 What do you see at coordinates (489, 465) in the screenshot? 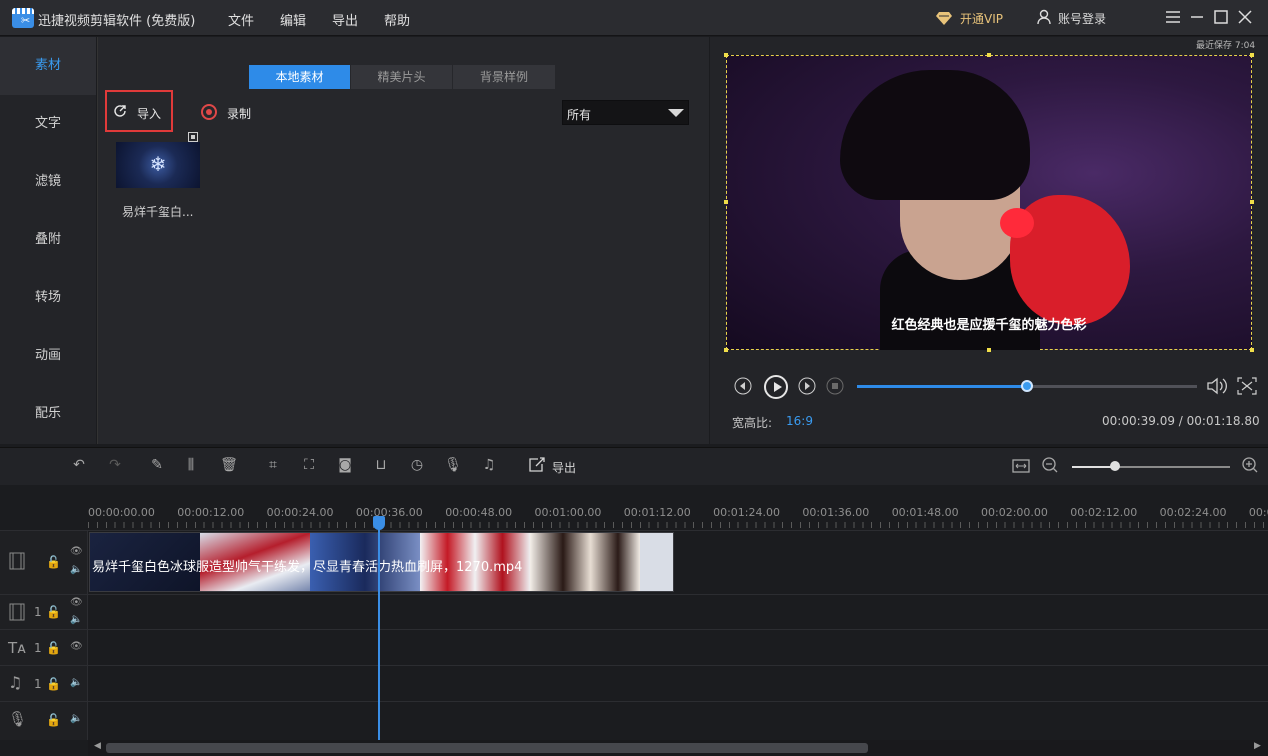
I see `text-to-speech-icon: ♫` at bounding box center [489, 465].